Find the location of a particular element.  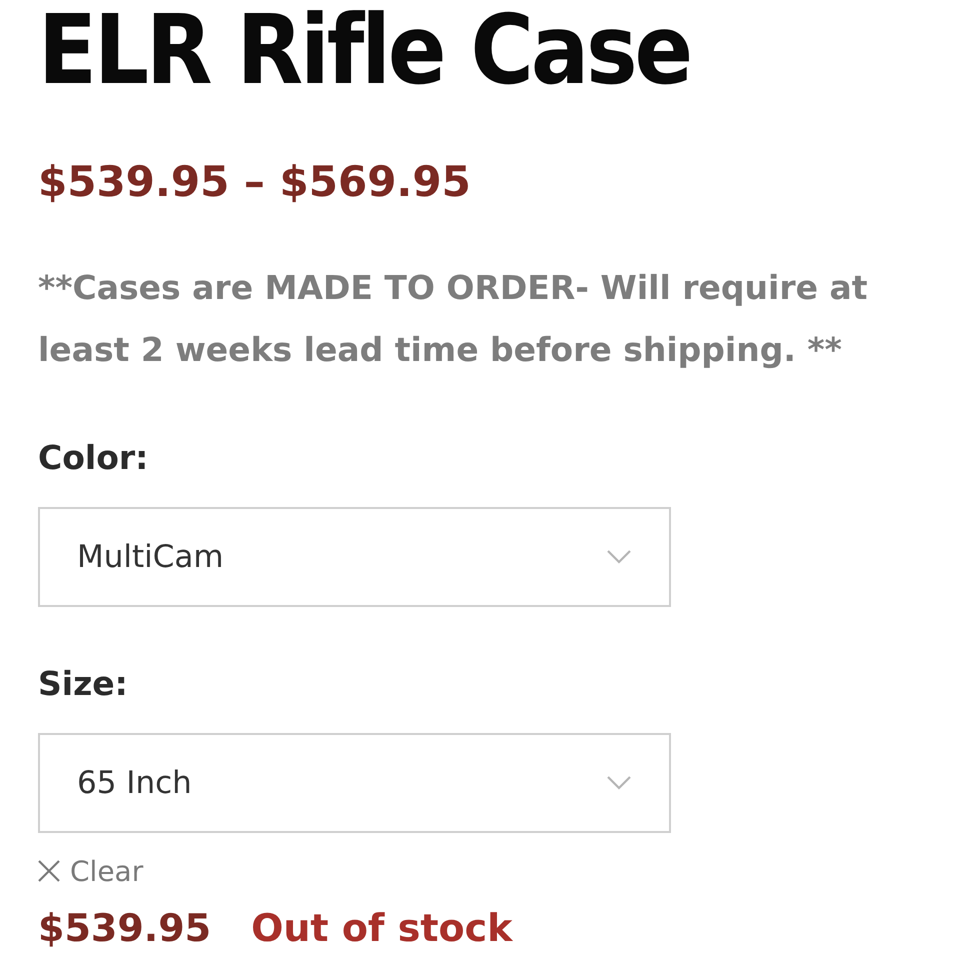

clear-link: Clear is located at coordinates (91, 871).